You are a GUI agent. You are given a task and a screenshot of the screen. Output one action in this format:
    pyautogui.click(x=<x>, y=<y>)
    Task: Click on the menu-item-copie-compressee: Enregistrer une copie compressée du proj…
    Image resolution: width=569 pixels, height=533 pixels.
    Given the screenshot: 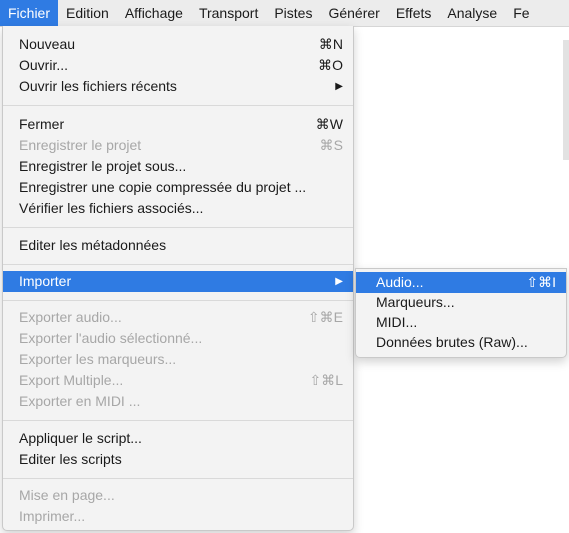 What is the action you would take?
    pyautogui.click(x=178, y=187)
    